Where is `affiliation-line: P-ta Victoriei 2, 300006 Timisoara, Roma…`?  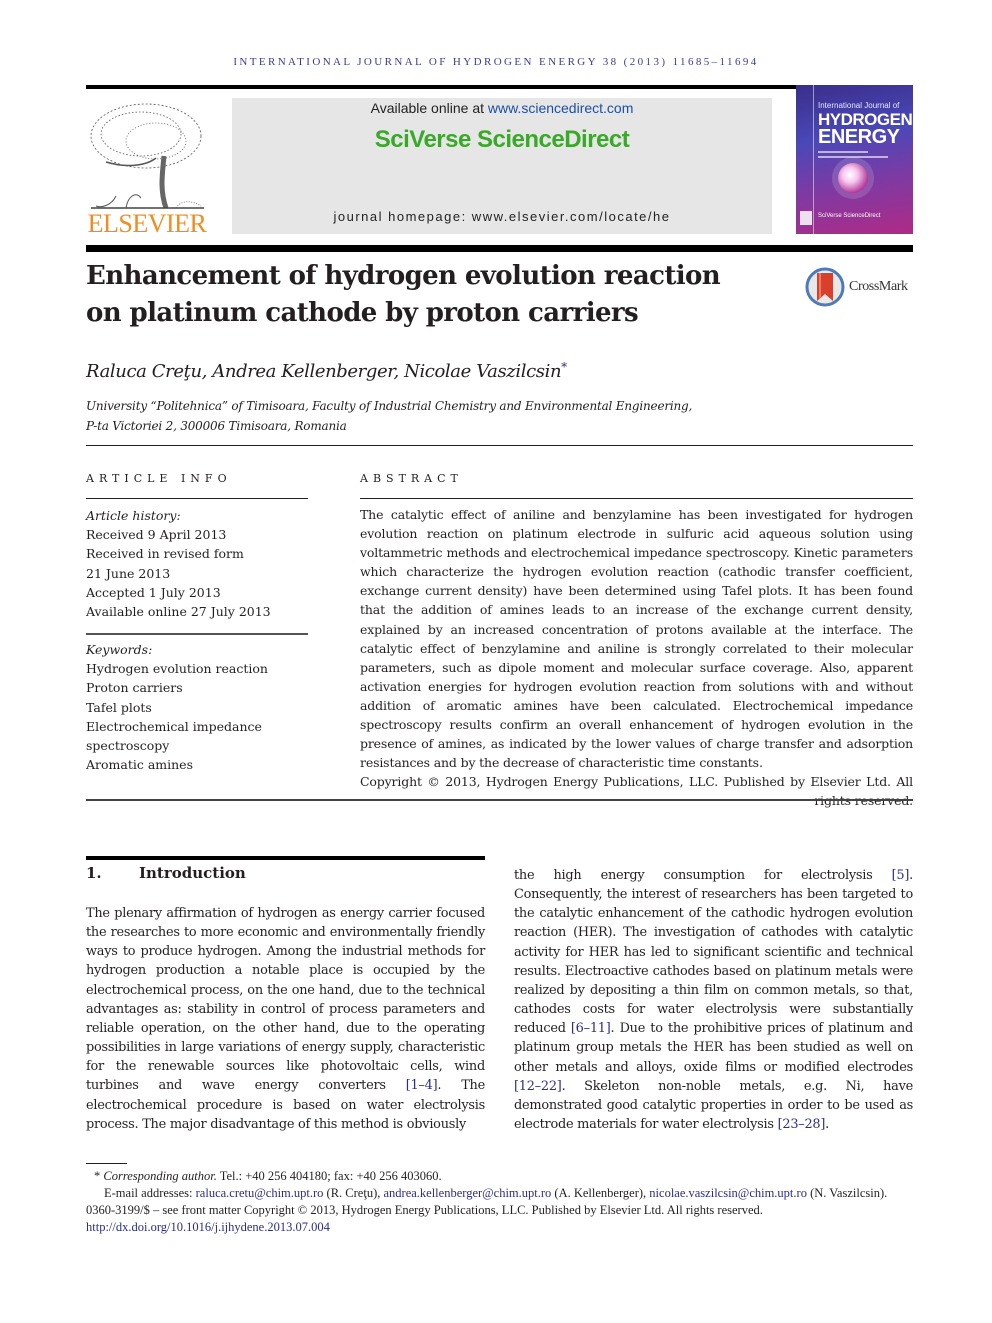 affiliation-line: P-ta Victoriei 2, 300006 Timisoara, Roma… is located at coordinates (216, 426).